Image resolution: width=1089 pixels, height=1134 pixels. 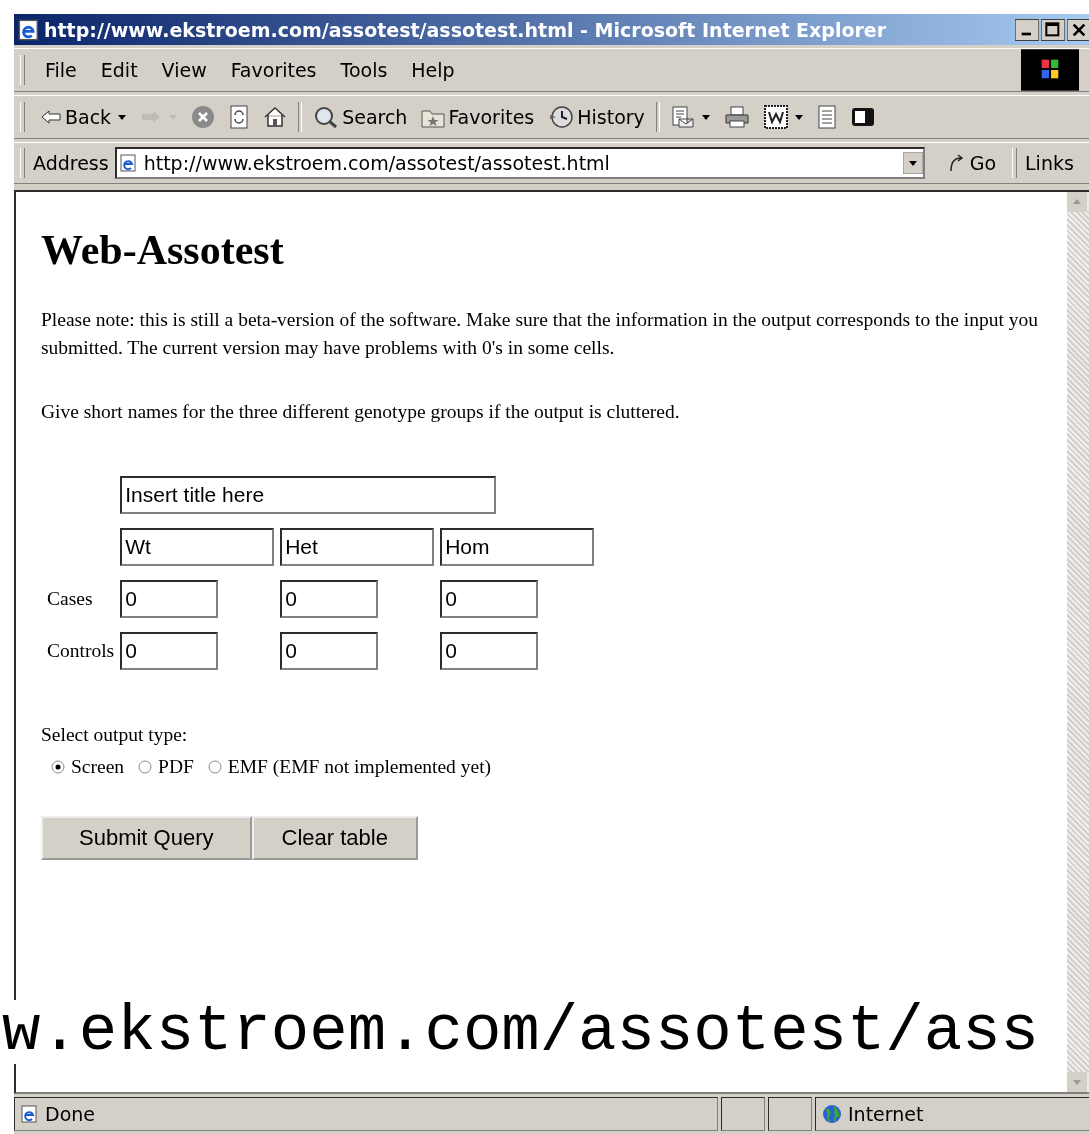 What do you see at coordinates (361, 412) in the screenshot?
I see `paragraph: Give short names for the three different genotype groups if the output is cluttered.` at bounding box center [361, 412].